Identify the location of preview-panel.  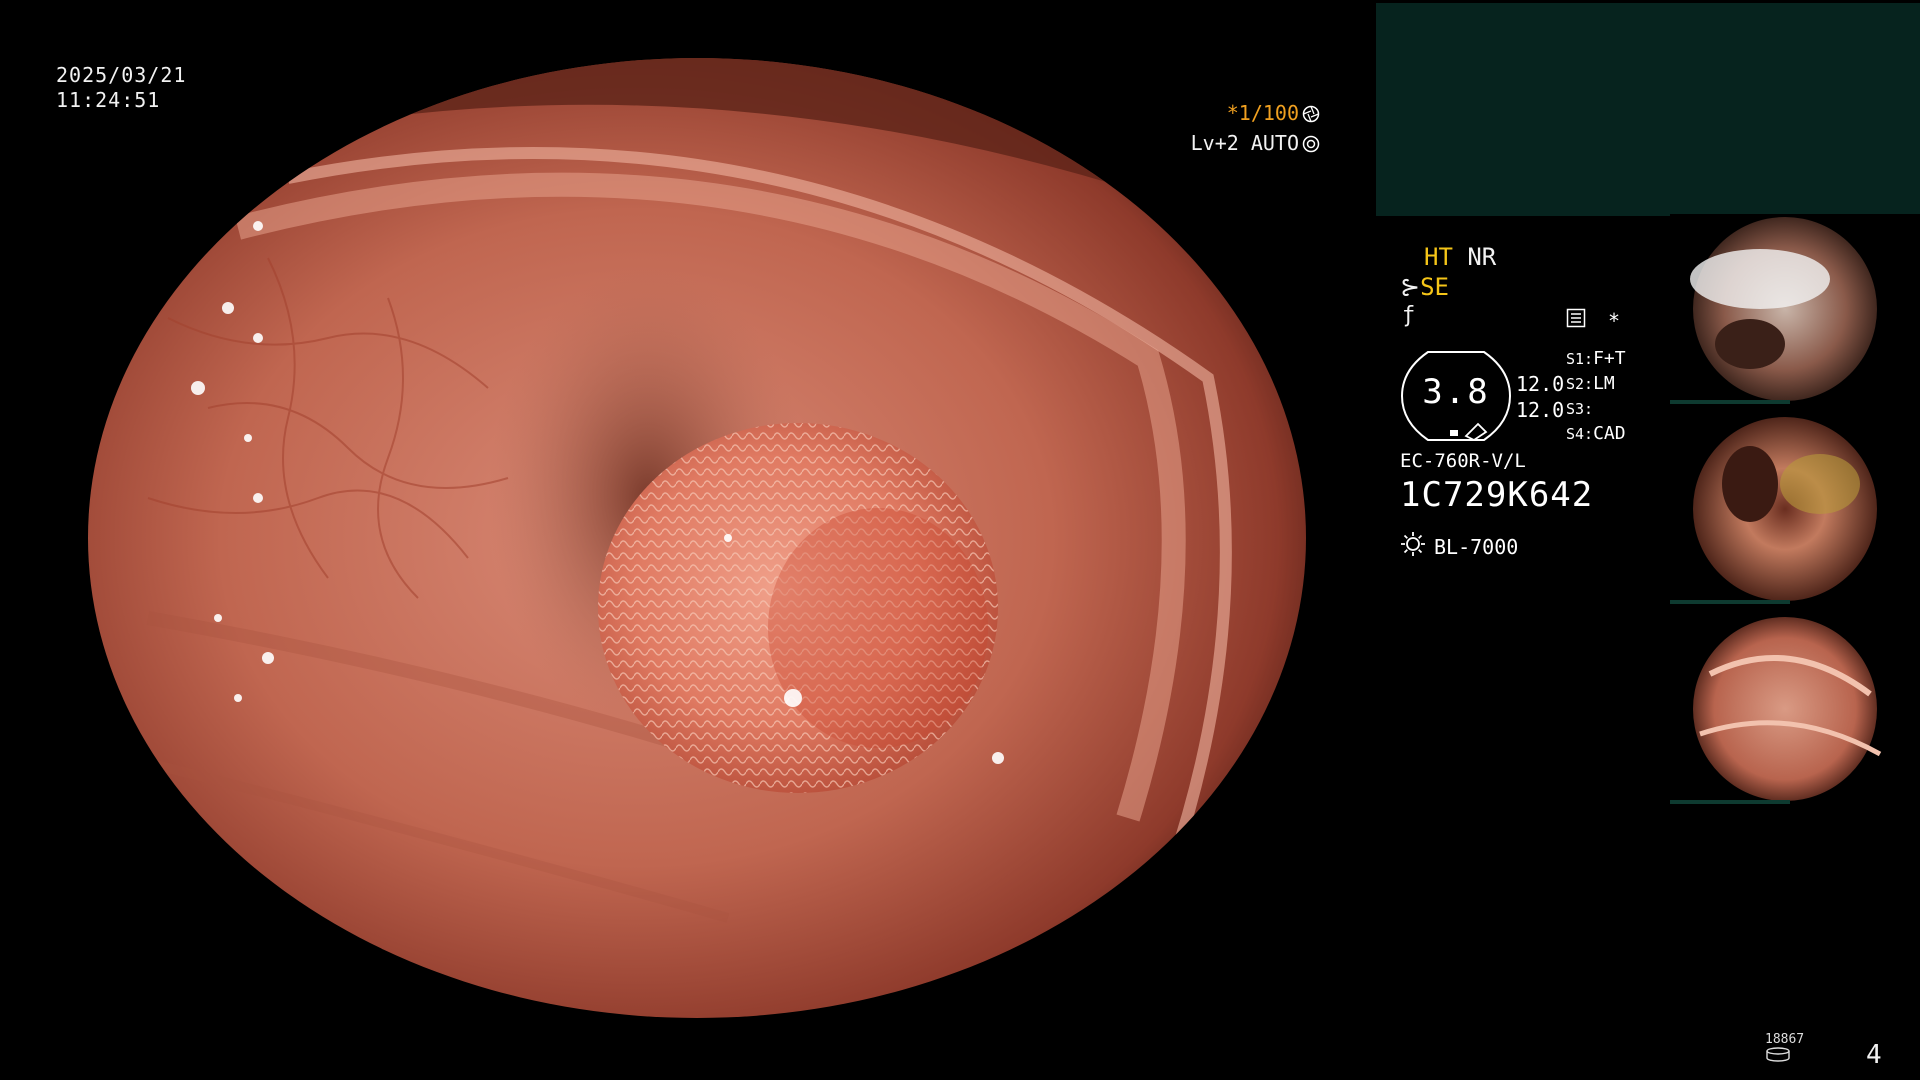
(1648, 109).